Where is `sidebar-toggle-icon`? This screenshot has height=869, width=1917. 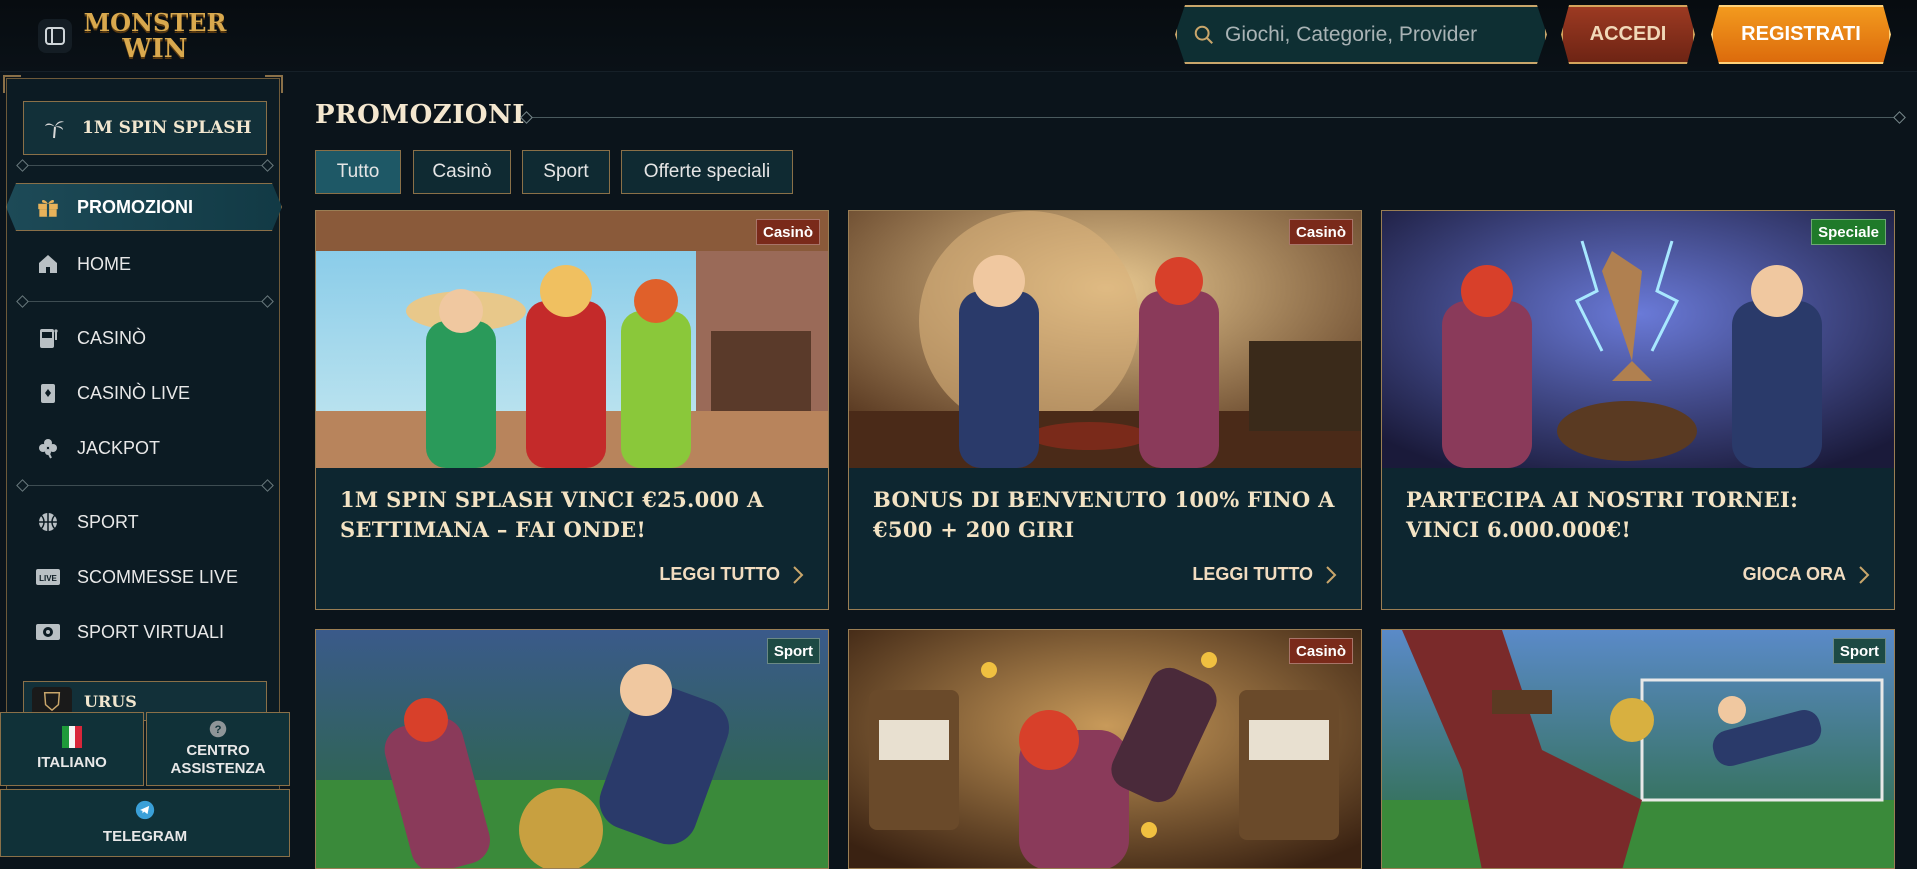
sidebar-toggle-icon is located at coordinates (55, 36).